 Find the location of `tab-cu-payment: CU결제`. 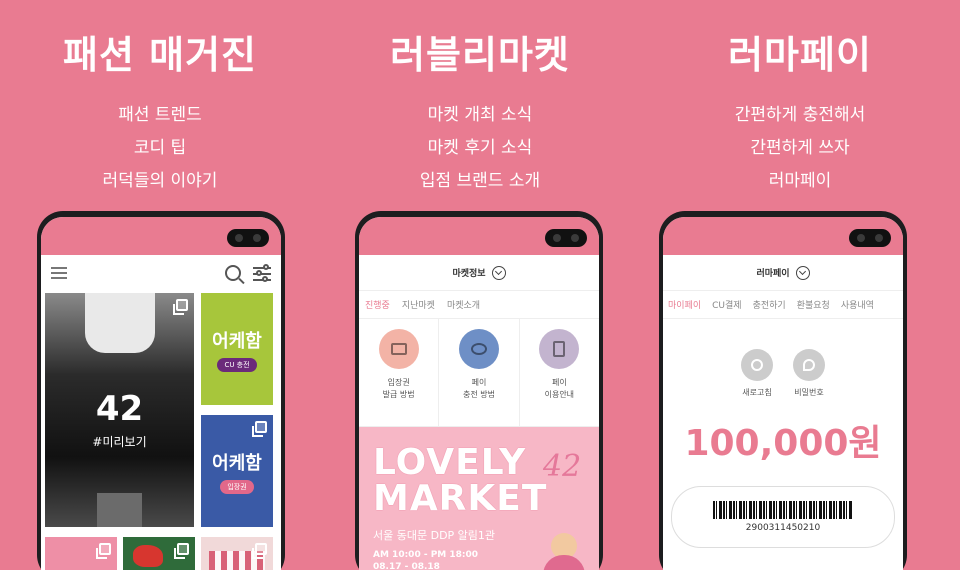

tab-cu-payment: CU결제 is located at coordinates (726, 304).